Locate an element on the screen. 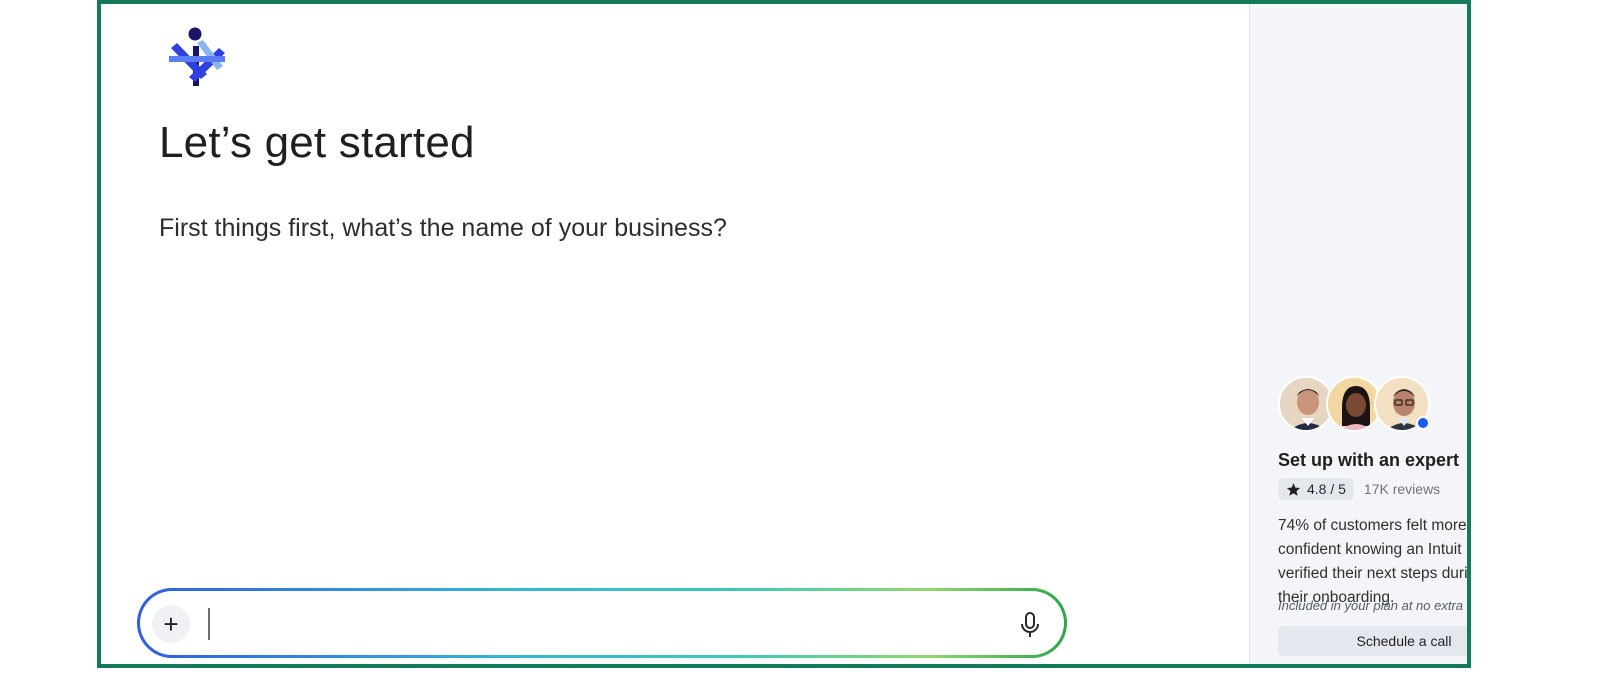 Image resolution: width=1600 pixels, height=681 pixels. rating-badge: 4.8 / 5 is located at coordinates (1316, 489).